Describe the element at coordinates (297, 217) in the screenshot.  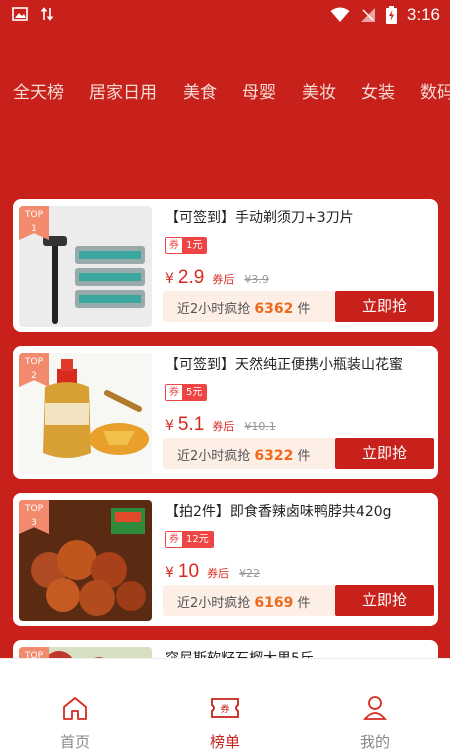
I see `product-title: 【可签到】手动剃须刀+3刀片` at that location.